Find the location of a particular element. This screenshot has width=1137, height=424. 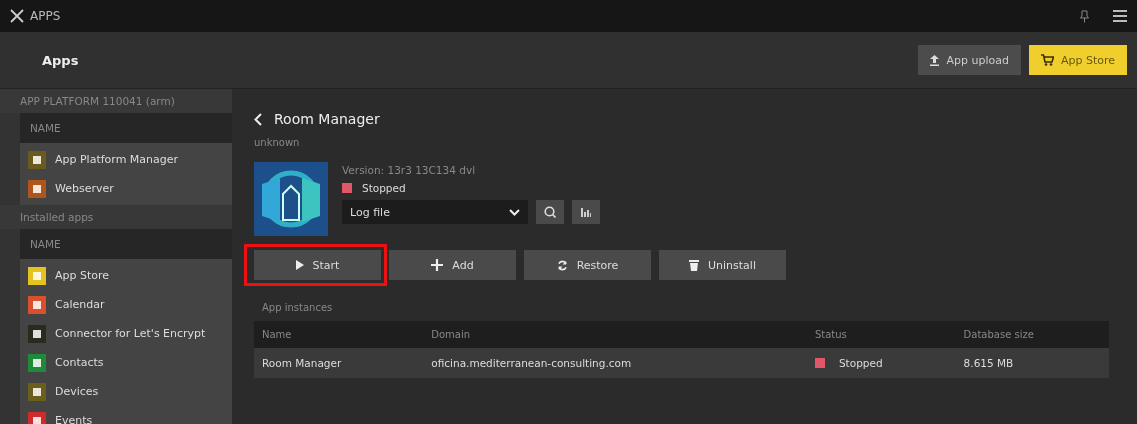

search-button is located at coordinates (550, 212).